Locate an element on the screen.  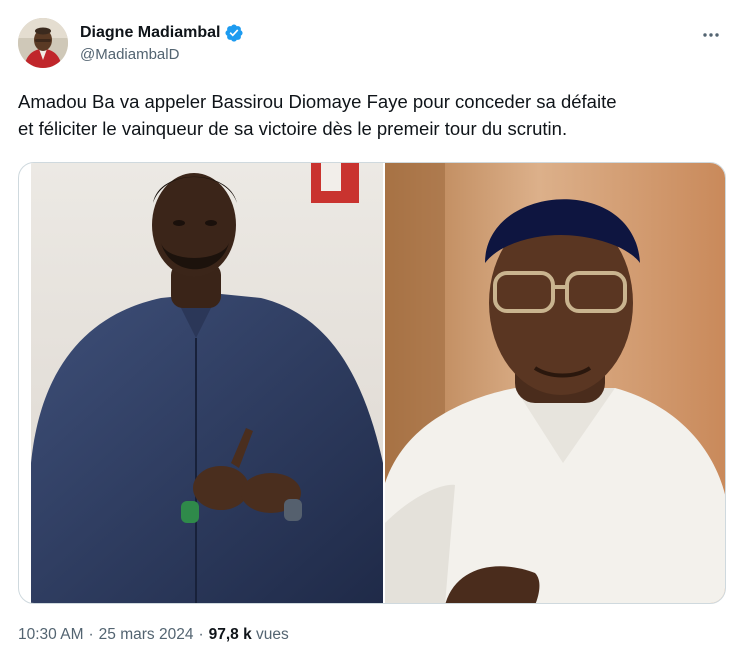
views-count: 97,8 k is located at coordinates (230, 634).